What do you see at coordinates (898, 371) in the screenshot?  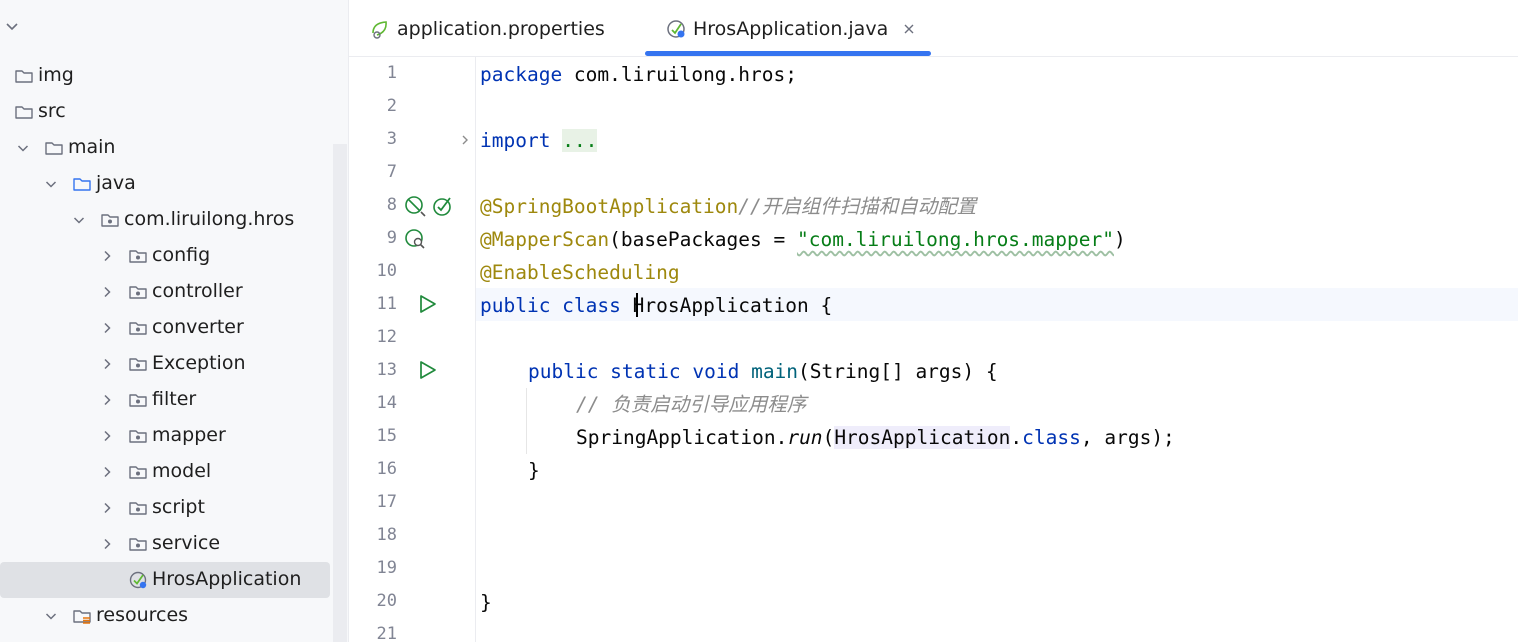 I see `code-text: (String[] args) {` at bounding box center [898, 371].